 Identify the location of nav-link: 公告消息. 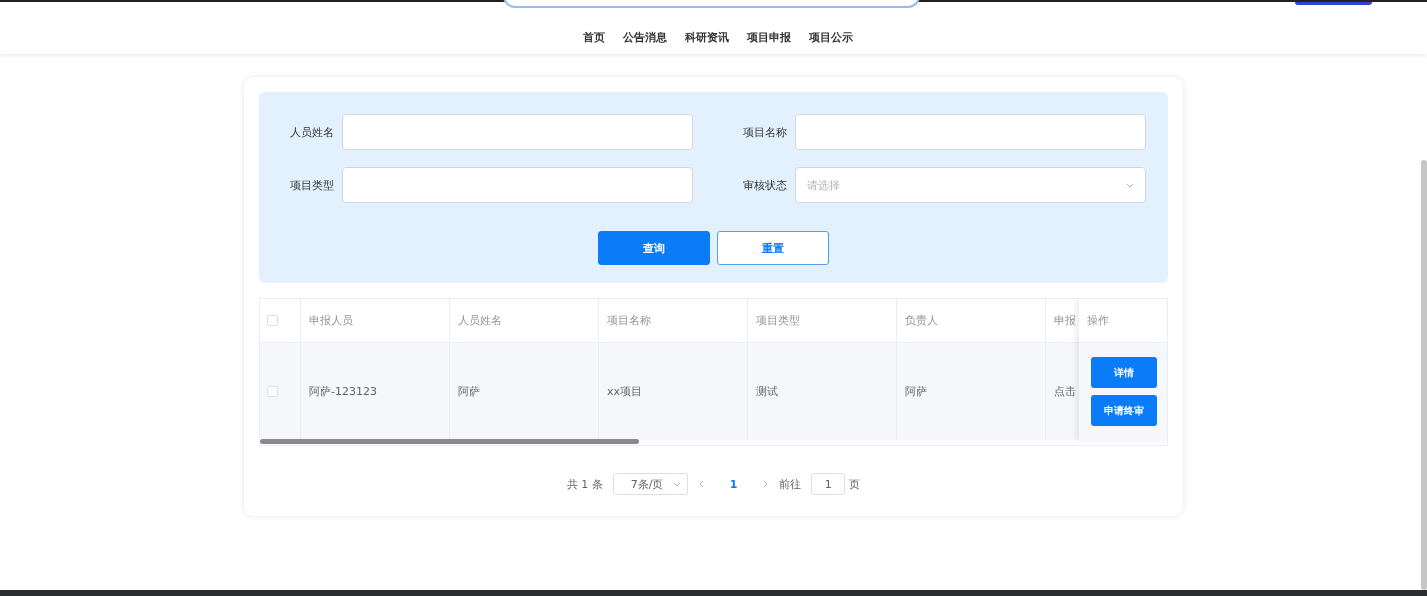
(645, 37).